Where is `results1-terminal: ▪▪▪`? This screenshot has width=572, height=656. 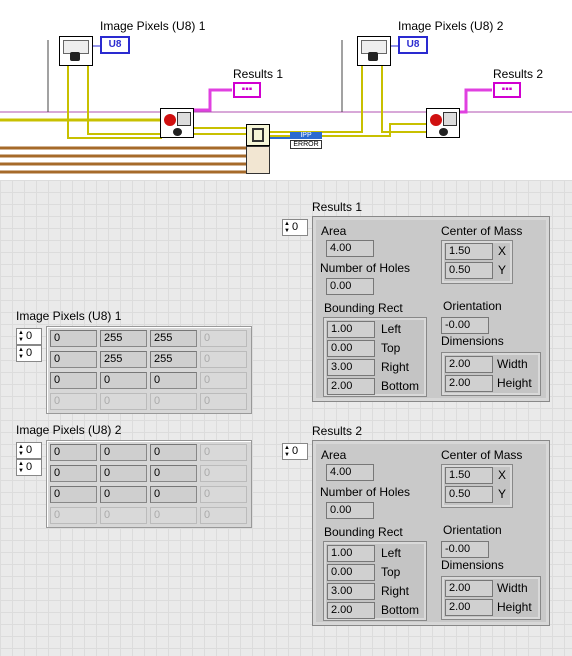
results1-terminal: ▪▪▪ is located at coordinates (247, 90).